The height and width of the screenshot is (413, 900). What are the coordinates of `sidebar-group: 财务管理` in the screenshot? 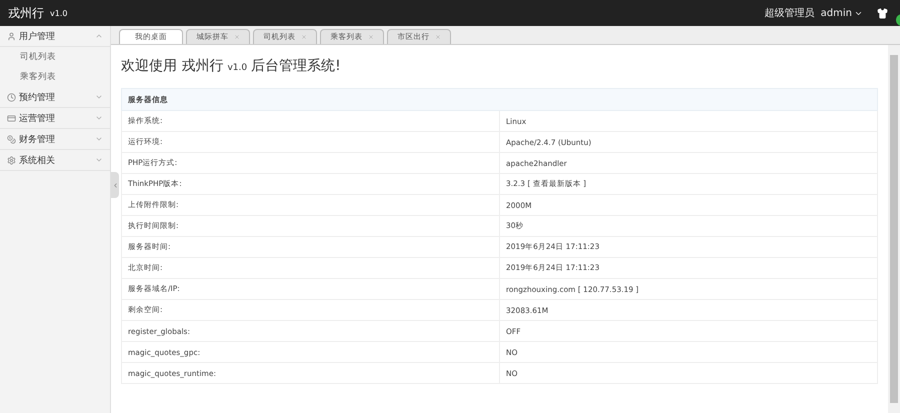 It's located at (55, 139).